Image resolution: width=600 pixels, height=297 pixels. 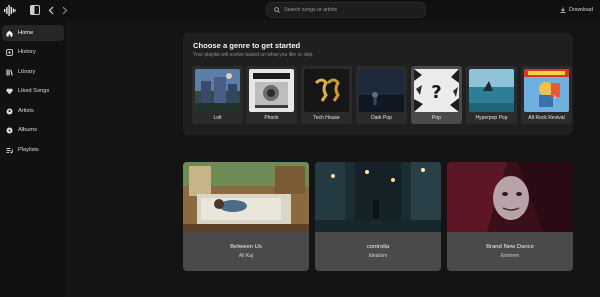 I want to click on album-artist: Idealism, so click(x=378, y=256).